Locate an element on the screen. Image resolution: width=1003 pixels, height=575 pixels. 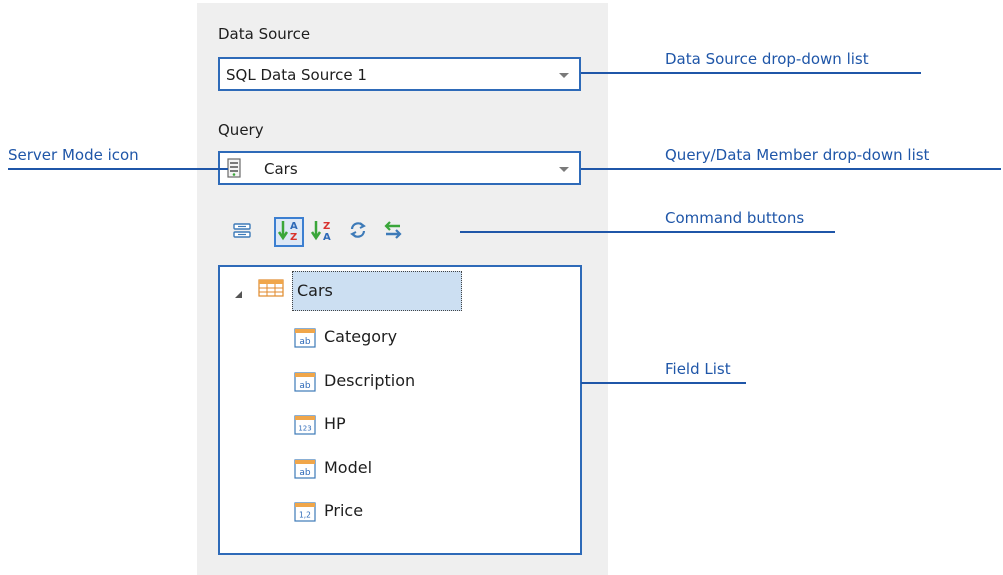
collapse-icon is located at coordinates (242, 232).